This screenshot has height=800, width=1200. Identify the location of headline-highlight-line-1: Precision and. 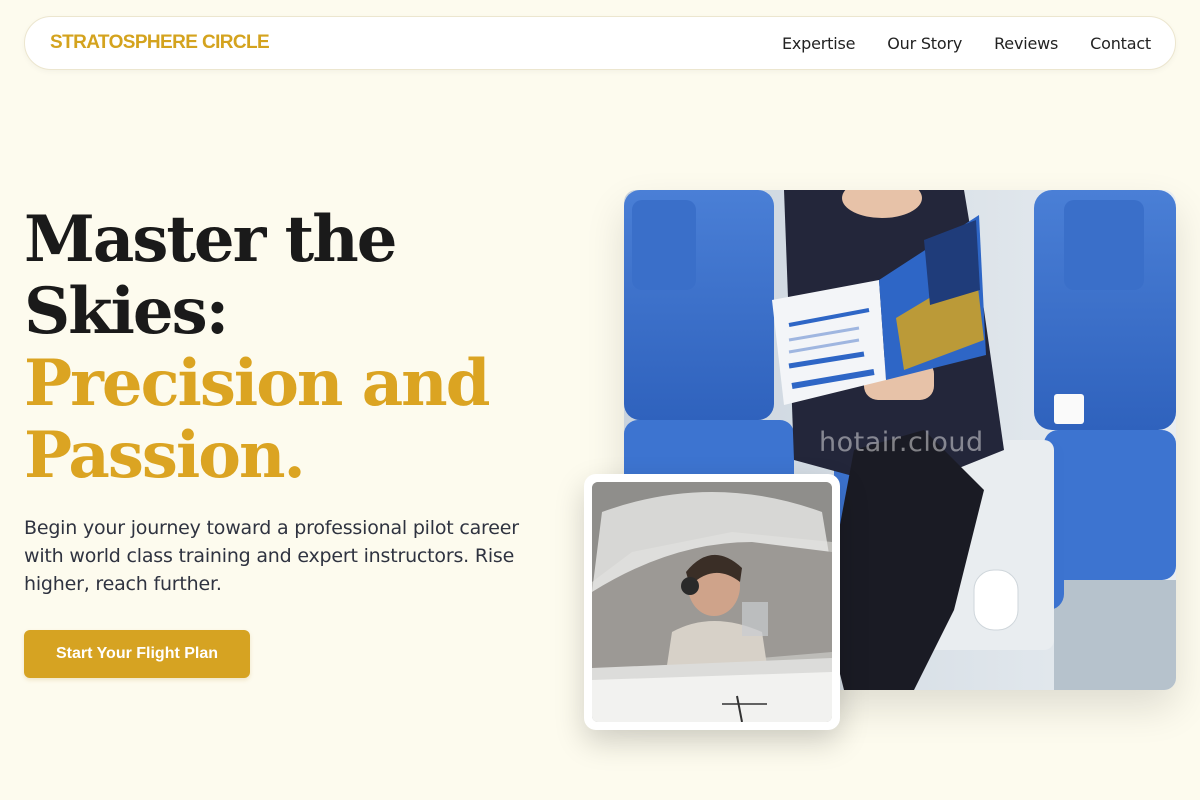
(257, 383).